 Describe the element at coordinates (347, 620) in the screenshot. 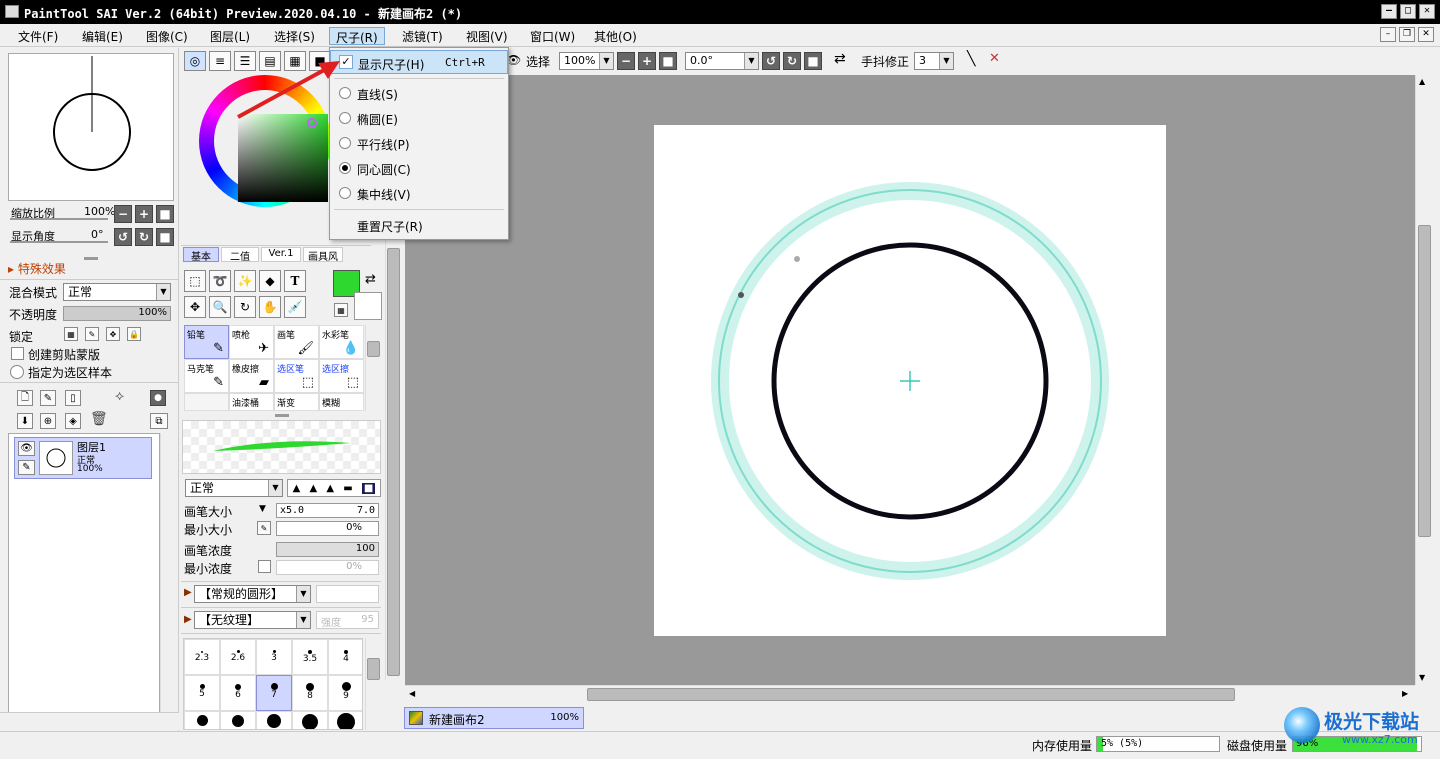

I see `texture-strength-field: 强度 95` at that location.